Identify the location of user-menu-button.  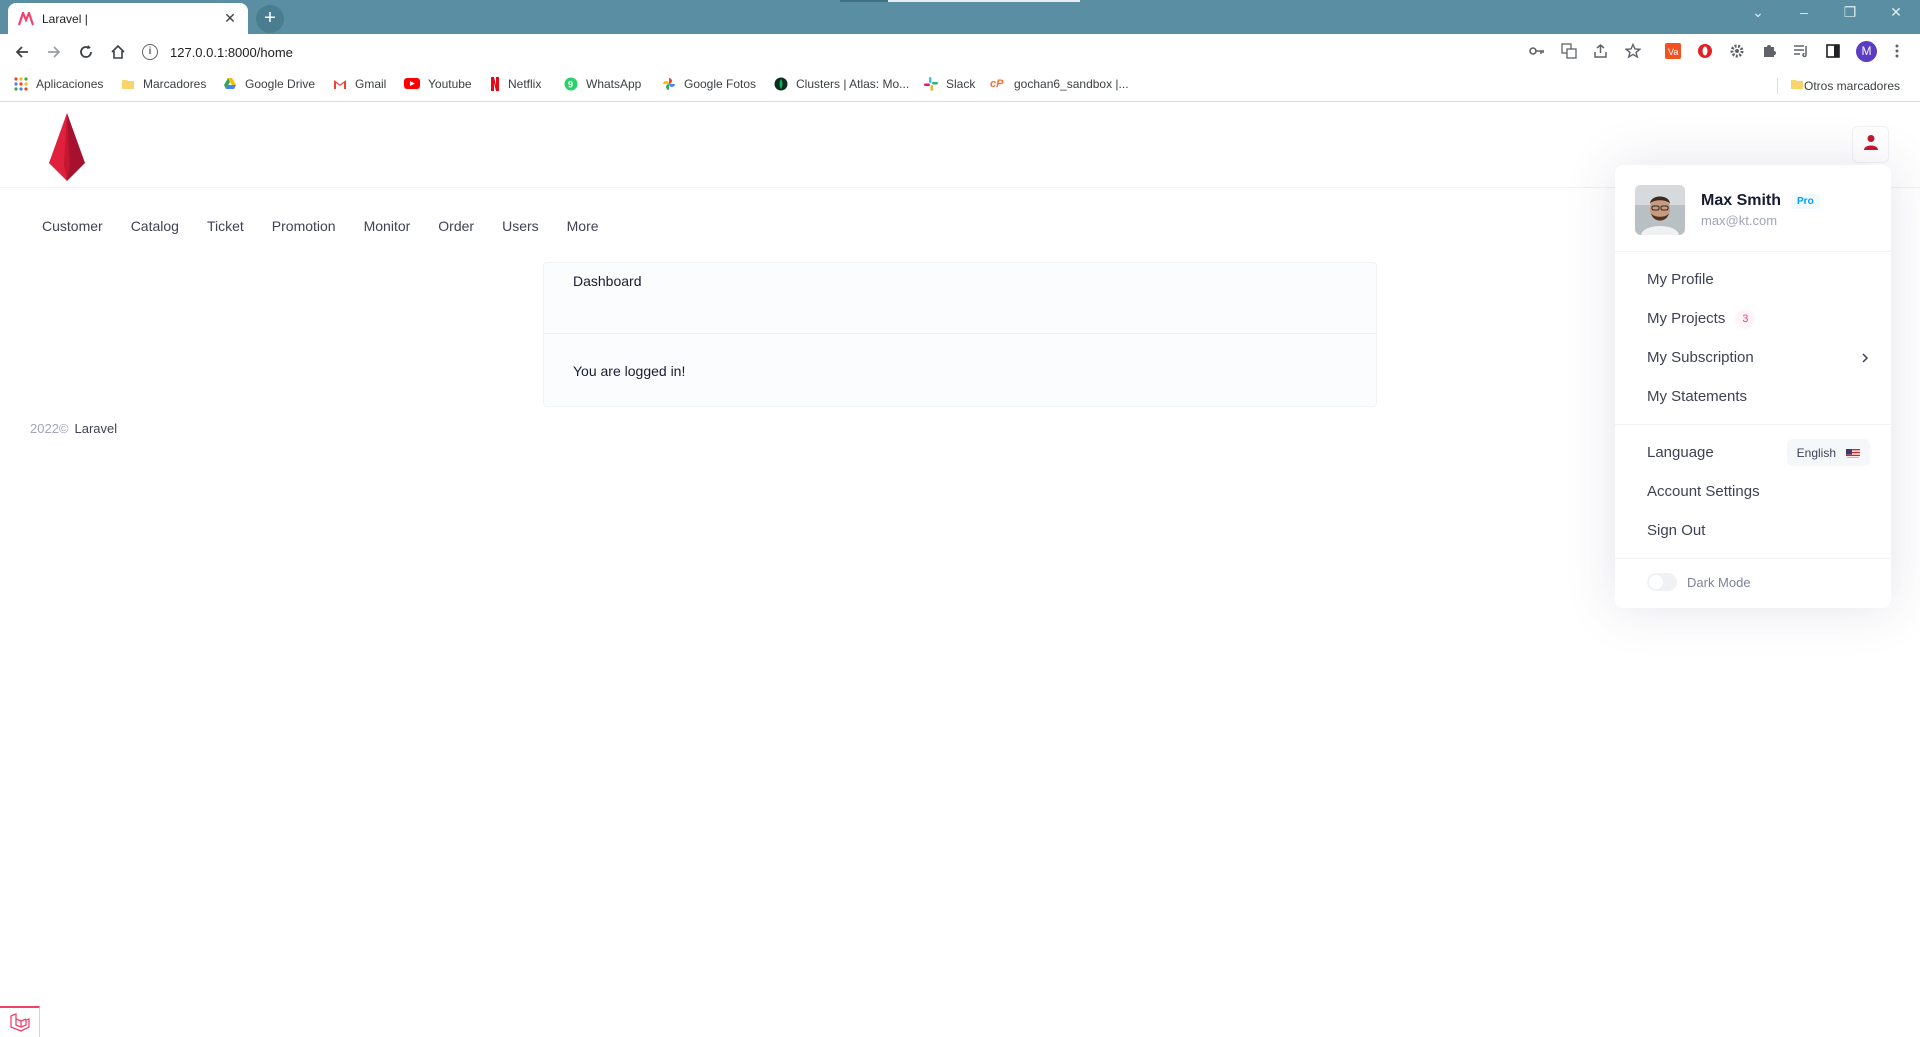
(1870, 144).